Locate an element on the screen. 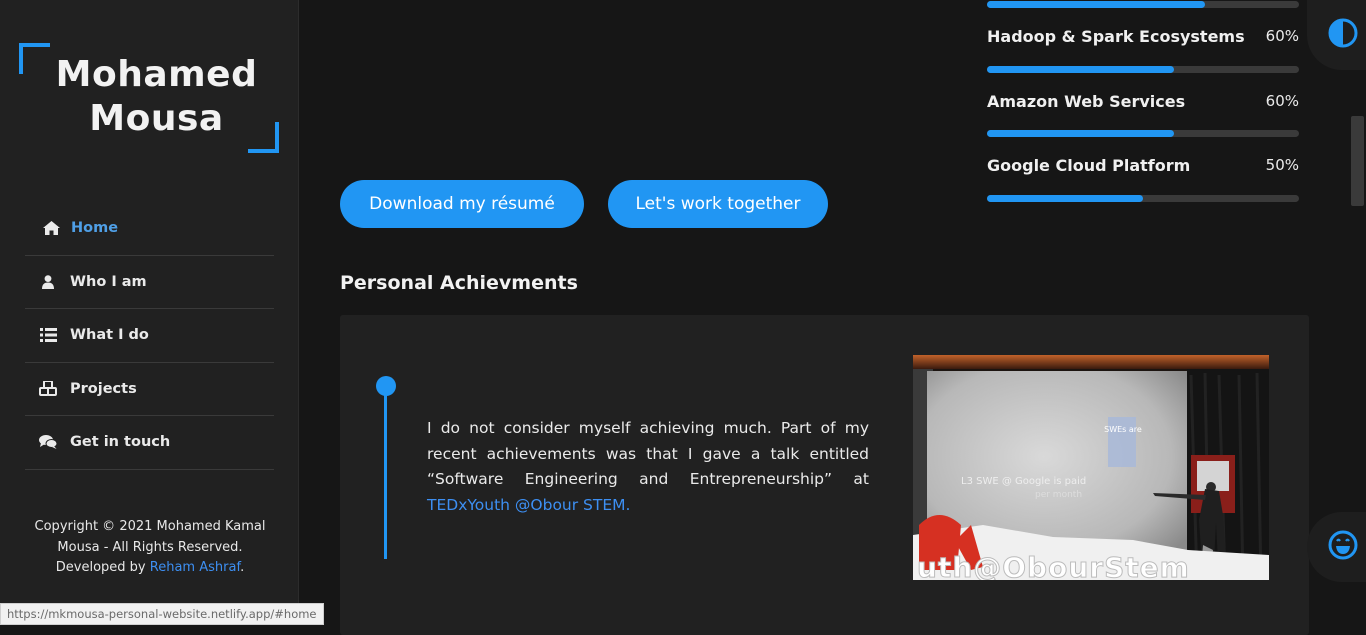 The width and height of the screenshot is (1366, 635). nav-label-home: Home is located at coordinates (95, 228).